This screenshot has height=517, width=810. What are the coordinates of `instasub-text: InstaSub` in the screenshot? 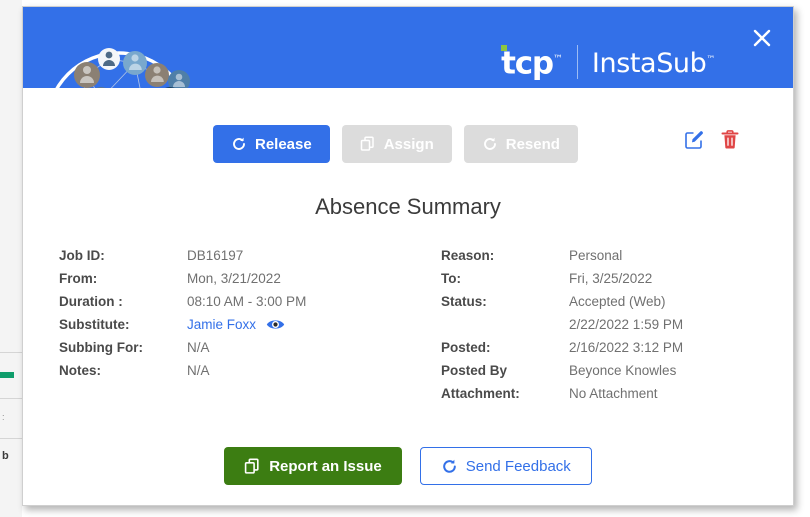 It's located at (649, 63).